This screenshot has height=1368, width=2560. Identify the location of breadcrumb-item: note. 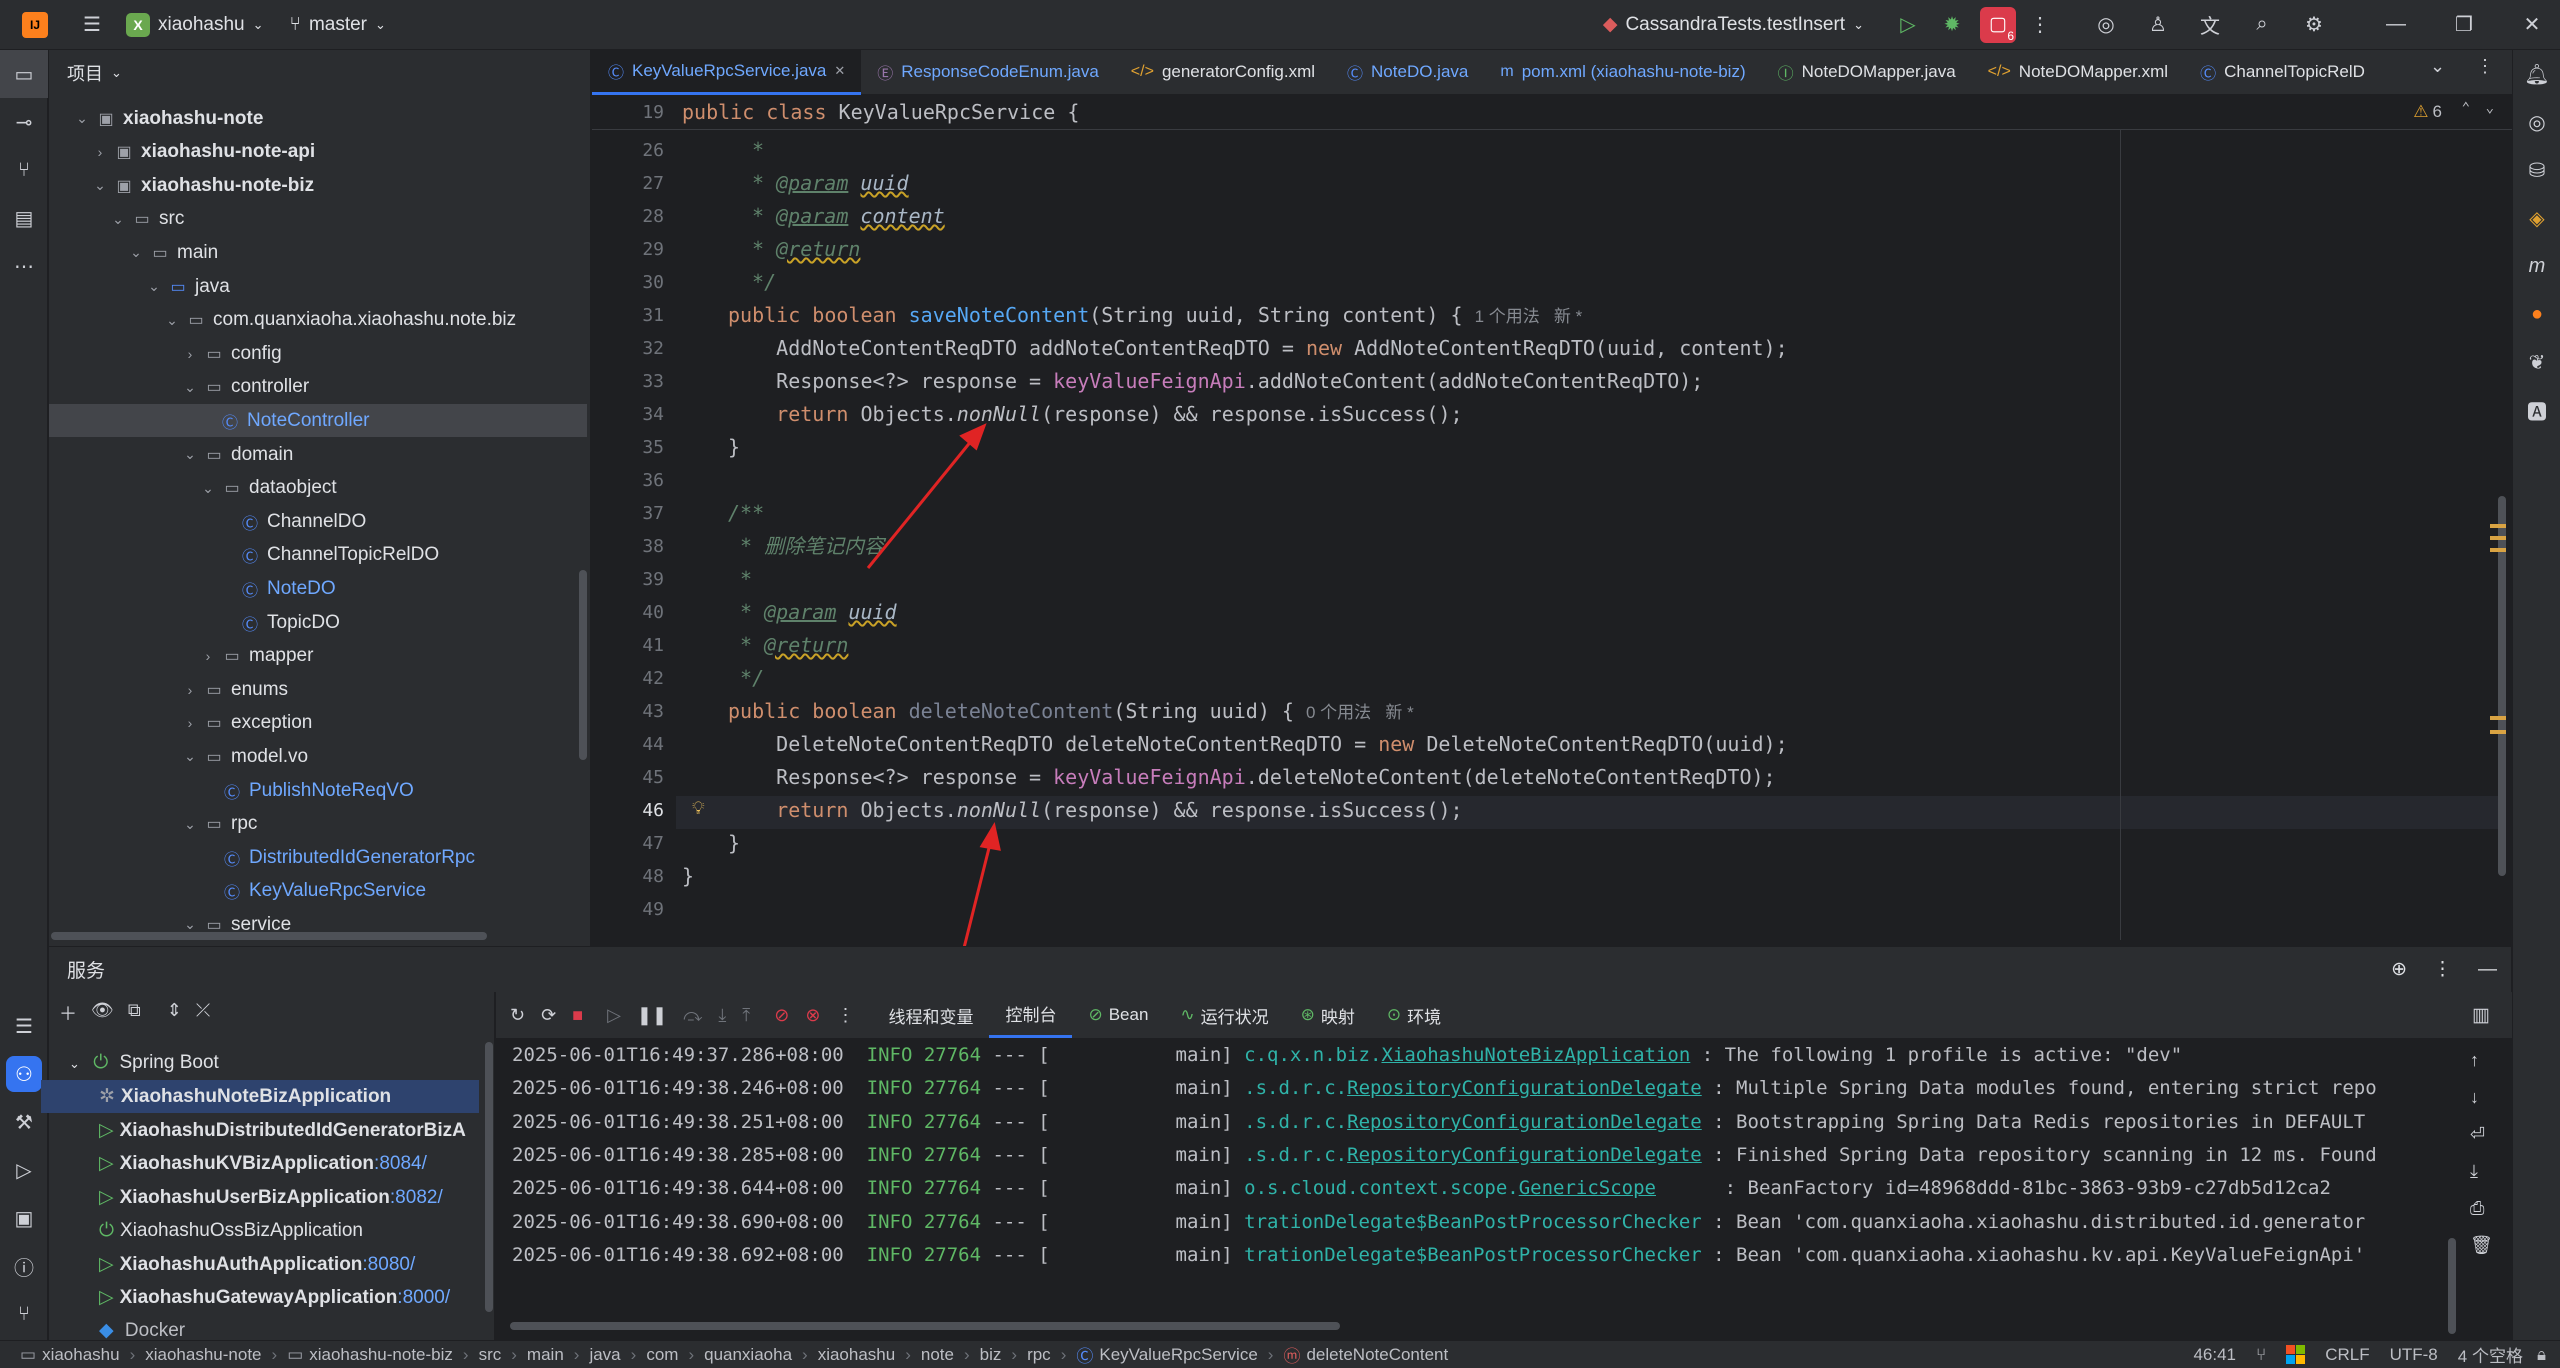
(937, 1355).